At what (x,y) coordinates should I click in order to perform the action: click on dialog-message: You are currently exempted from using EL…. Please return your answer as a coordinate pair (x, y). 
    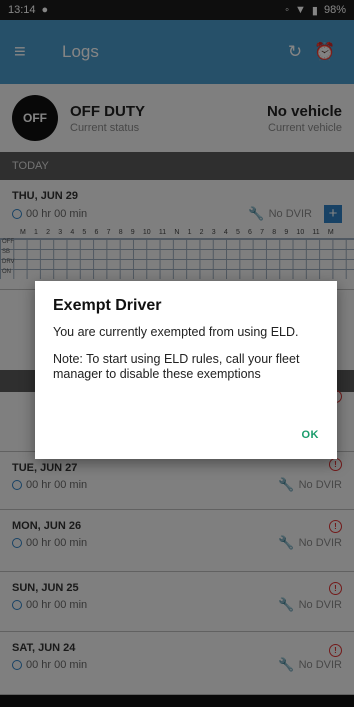
    Looking at the image, I should click on (176, 332).